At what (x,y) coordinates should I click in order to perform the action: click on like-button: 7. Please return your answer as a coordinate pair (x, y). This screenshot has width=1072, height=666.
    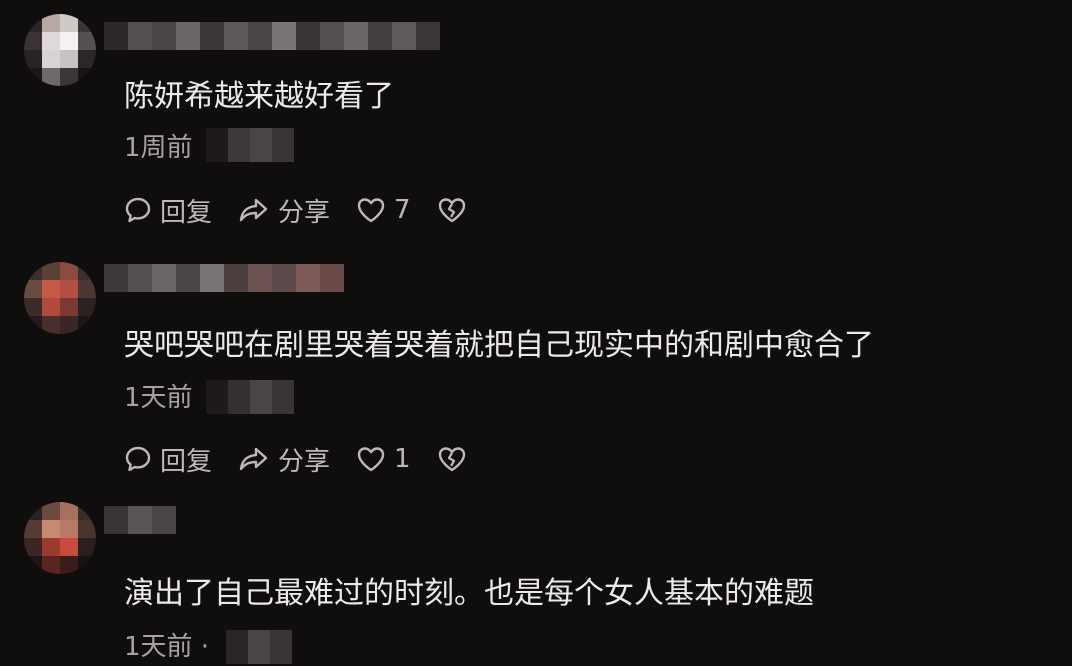
    Looking at the image, I should click on (383, 210).